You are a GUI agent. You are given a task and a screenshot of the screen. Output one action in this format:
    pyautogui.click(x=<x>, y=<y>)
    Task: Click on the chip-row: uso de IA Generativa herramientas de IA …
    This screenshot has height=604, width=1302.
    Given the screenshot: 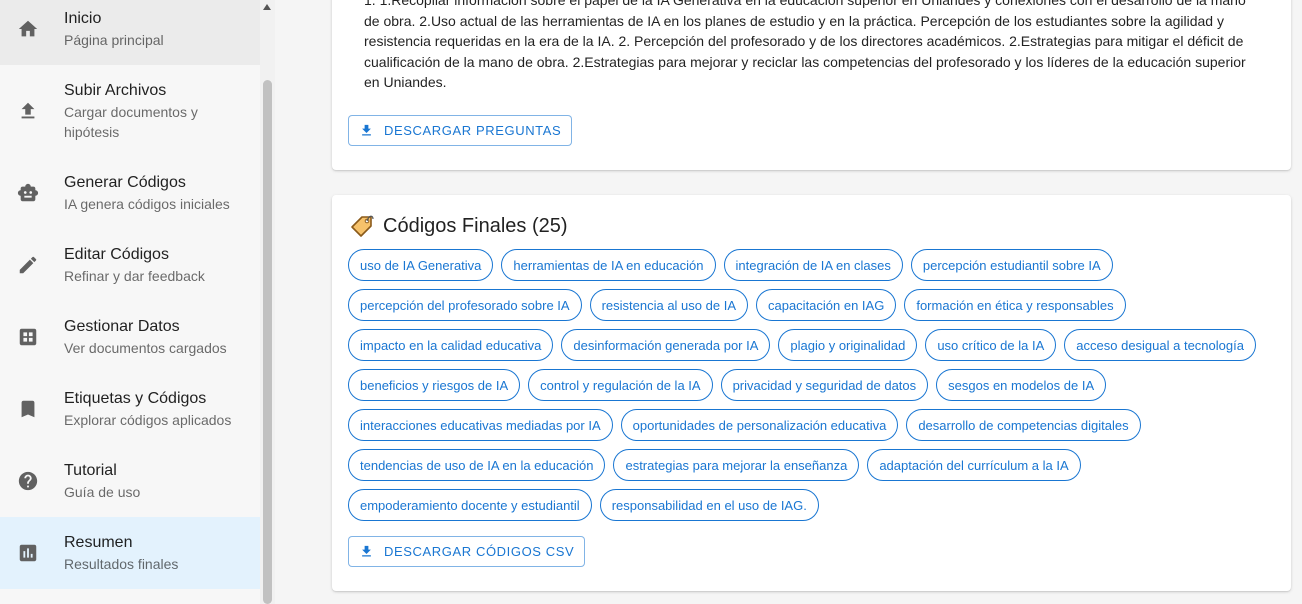 What is the action you would take?
    pyautogui.click(x=734, y=265)
    